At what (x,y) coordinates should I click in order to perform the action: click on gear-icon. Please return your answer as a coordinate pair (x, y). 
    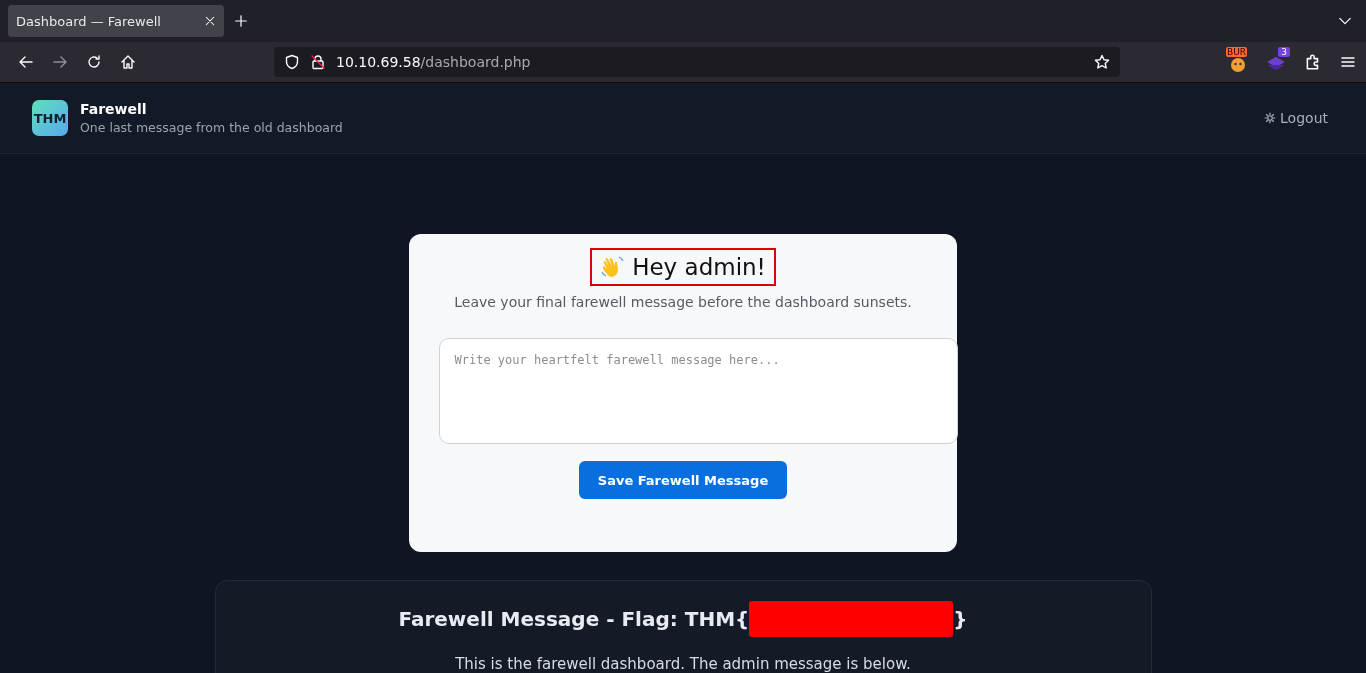
    Looking at the image, I should click on (1270, 118).